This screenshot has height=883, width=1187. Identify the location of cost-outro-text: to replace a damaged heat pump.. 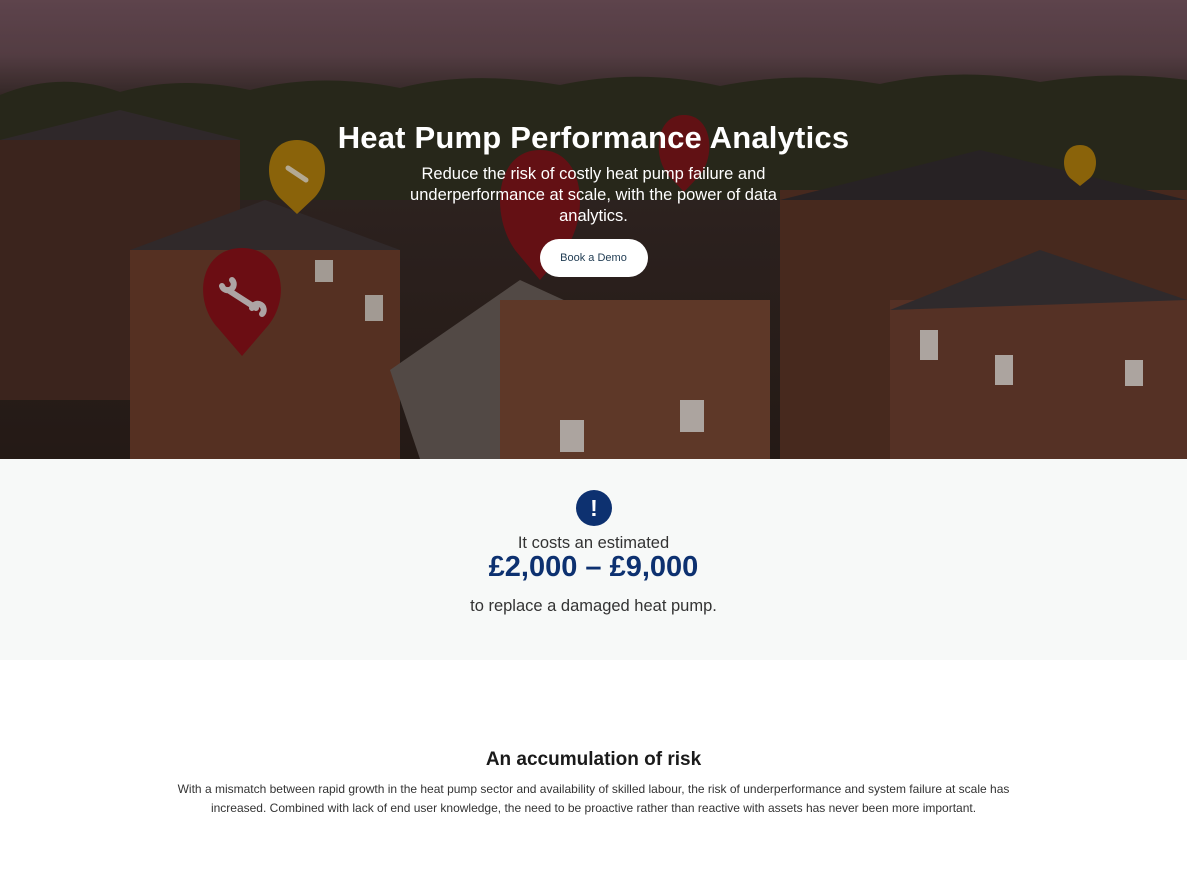
(593, 606).